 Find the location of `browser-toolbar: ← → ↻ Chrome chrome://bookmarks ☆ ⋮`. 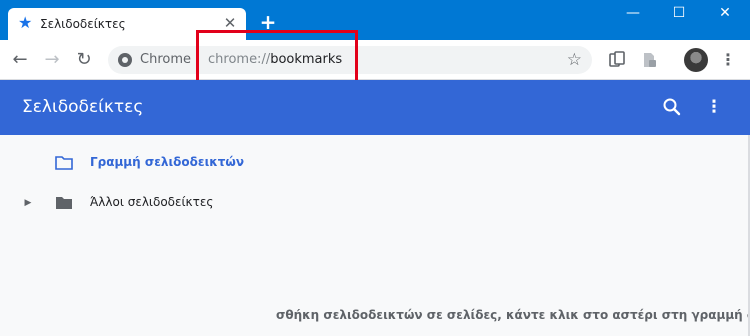

browser-toolbar: ← → ↻ Chrome chrome://bookmarks ☆ ⋮ is located at coordinates (375, 60).